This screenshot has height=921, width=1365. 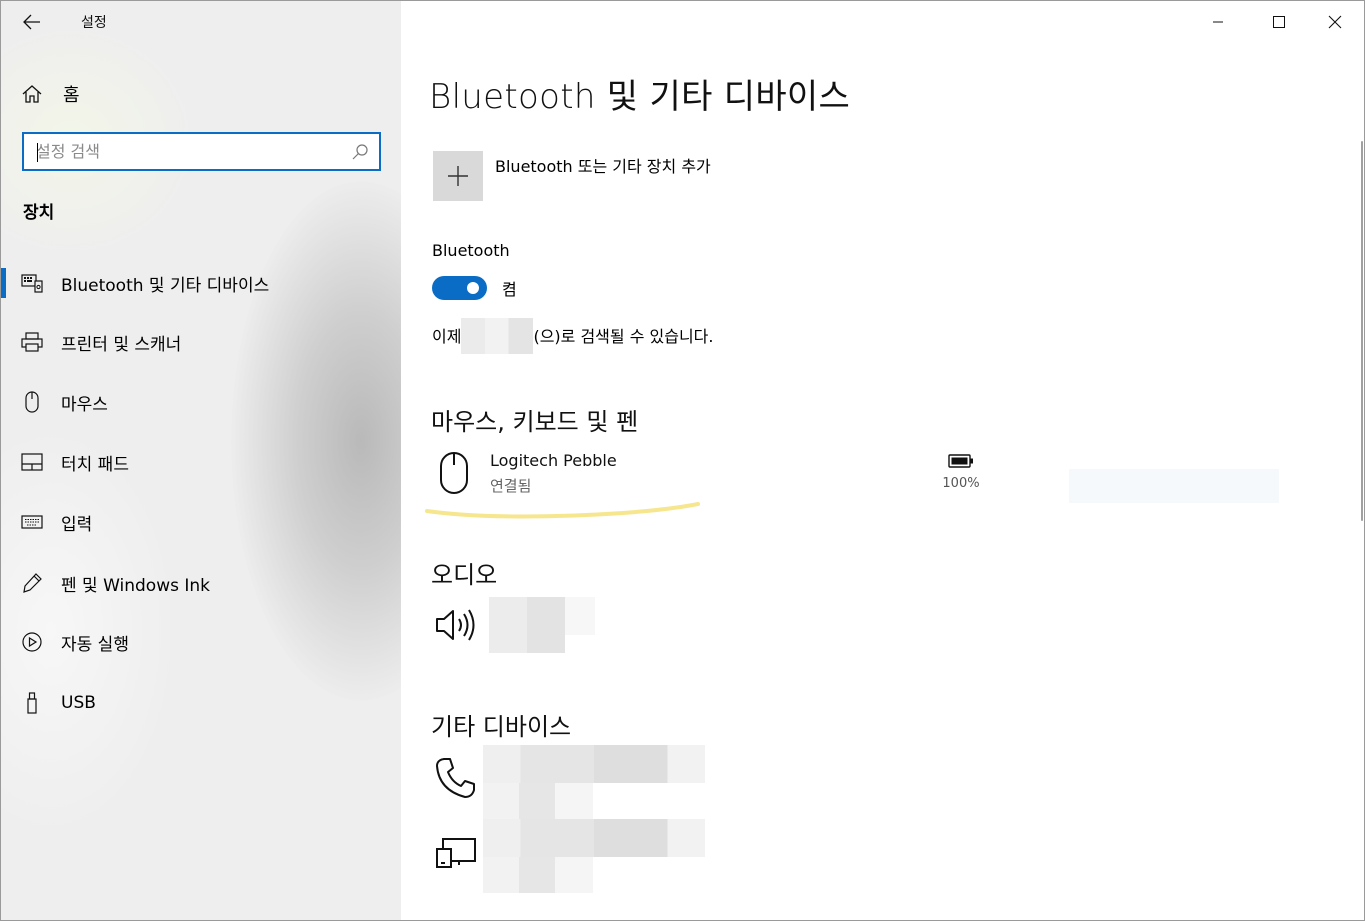 I want to click on bluetooth-label: Bluetooth, so click(x=471, y=250).